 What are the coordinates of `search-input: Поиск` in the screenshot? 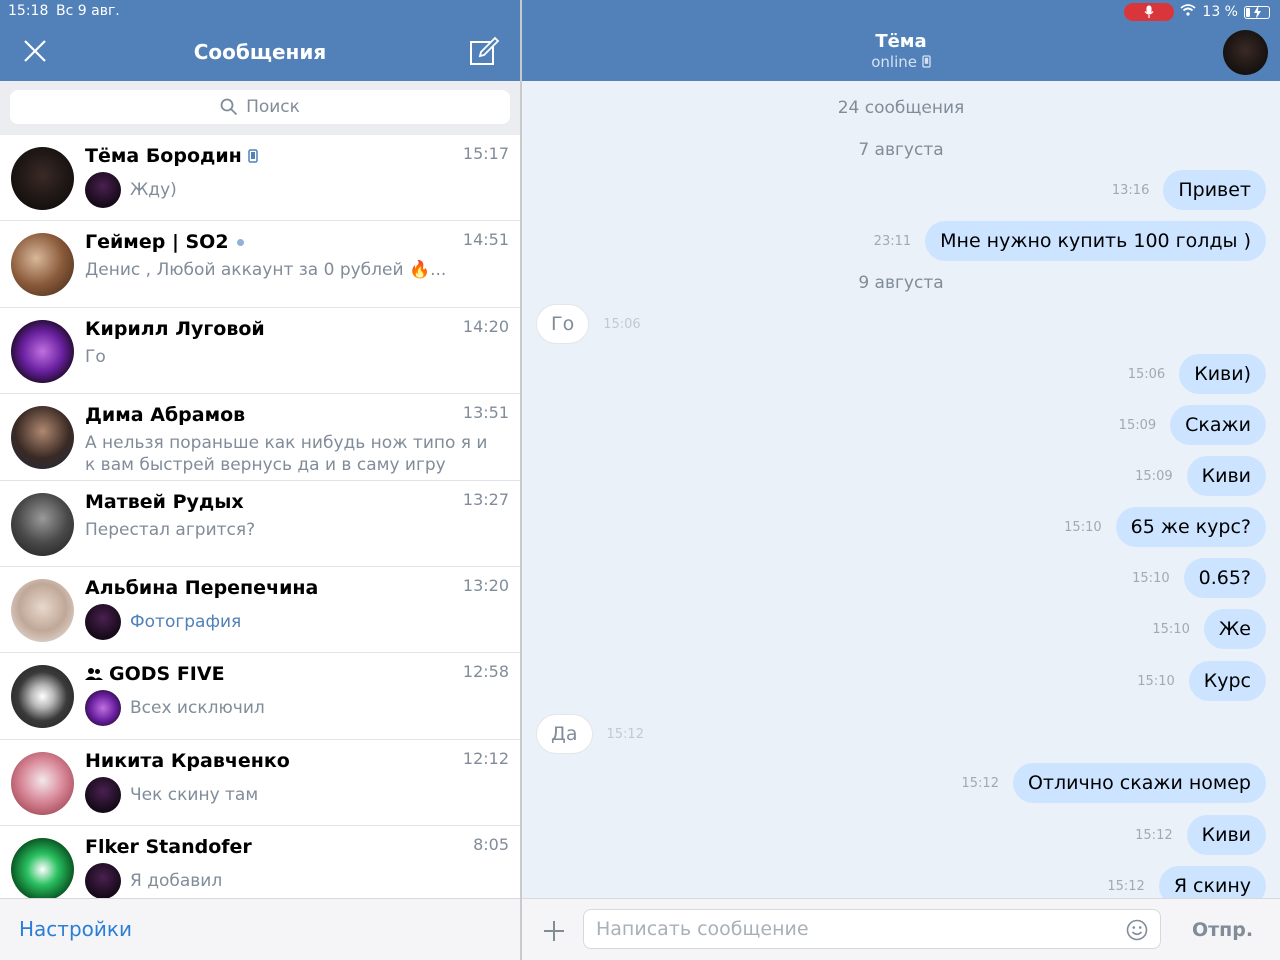 It's located at (260, 107).